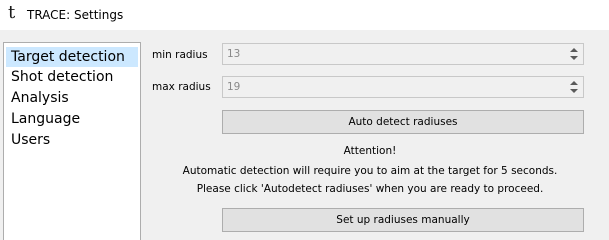  What do you see at coordinates (72, 119) in the screenshot?
I see `sidebar-item-language: Language` at bounding box center [72, 119].